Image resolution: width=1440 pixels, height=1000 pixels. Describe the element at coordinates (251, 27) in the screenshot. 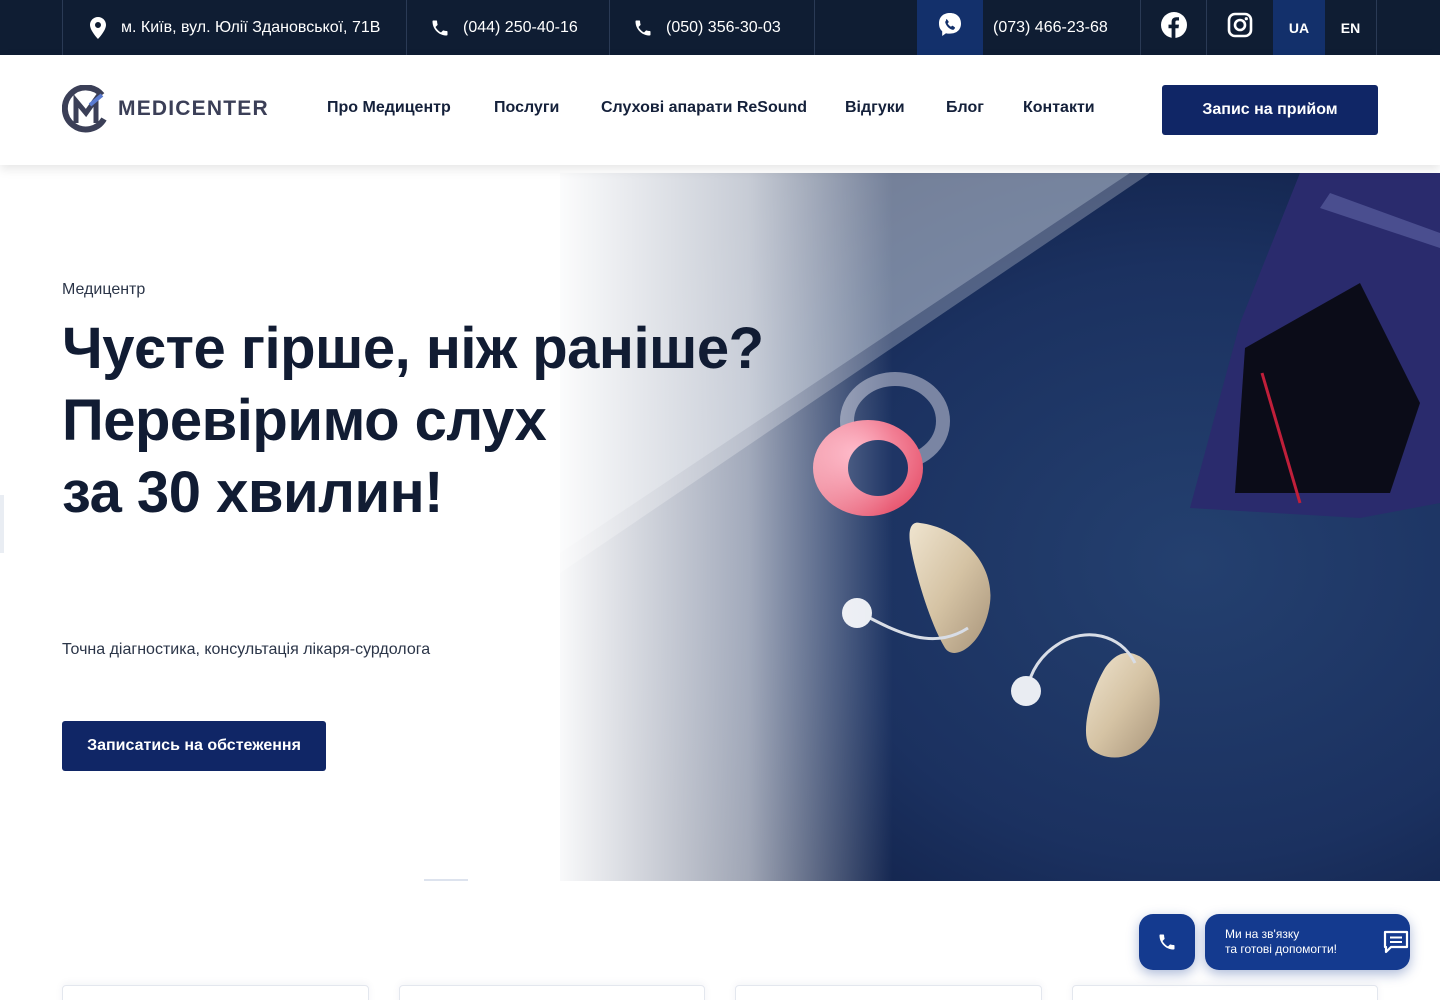

I see `address-text: м. Київ, вул. Юлії Здановської, 71В` at that location.